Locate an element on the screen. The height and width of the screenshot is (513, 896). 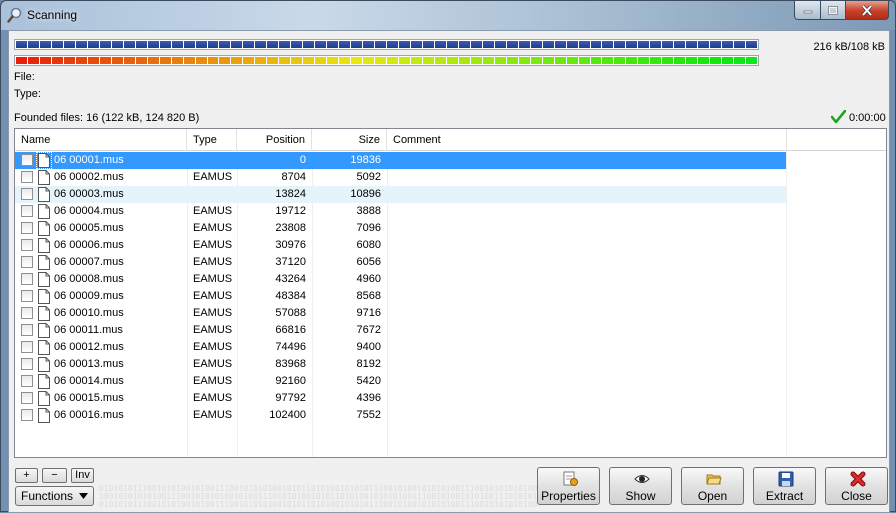
progress-text: 216 kB/108 kB is located at coordinates (849, 47).